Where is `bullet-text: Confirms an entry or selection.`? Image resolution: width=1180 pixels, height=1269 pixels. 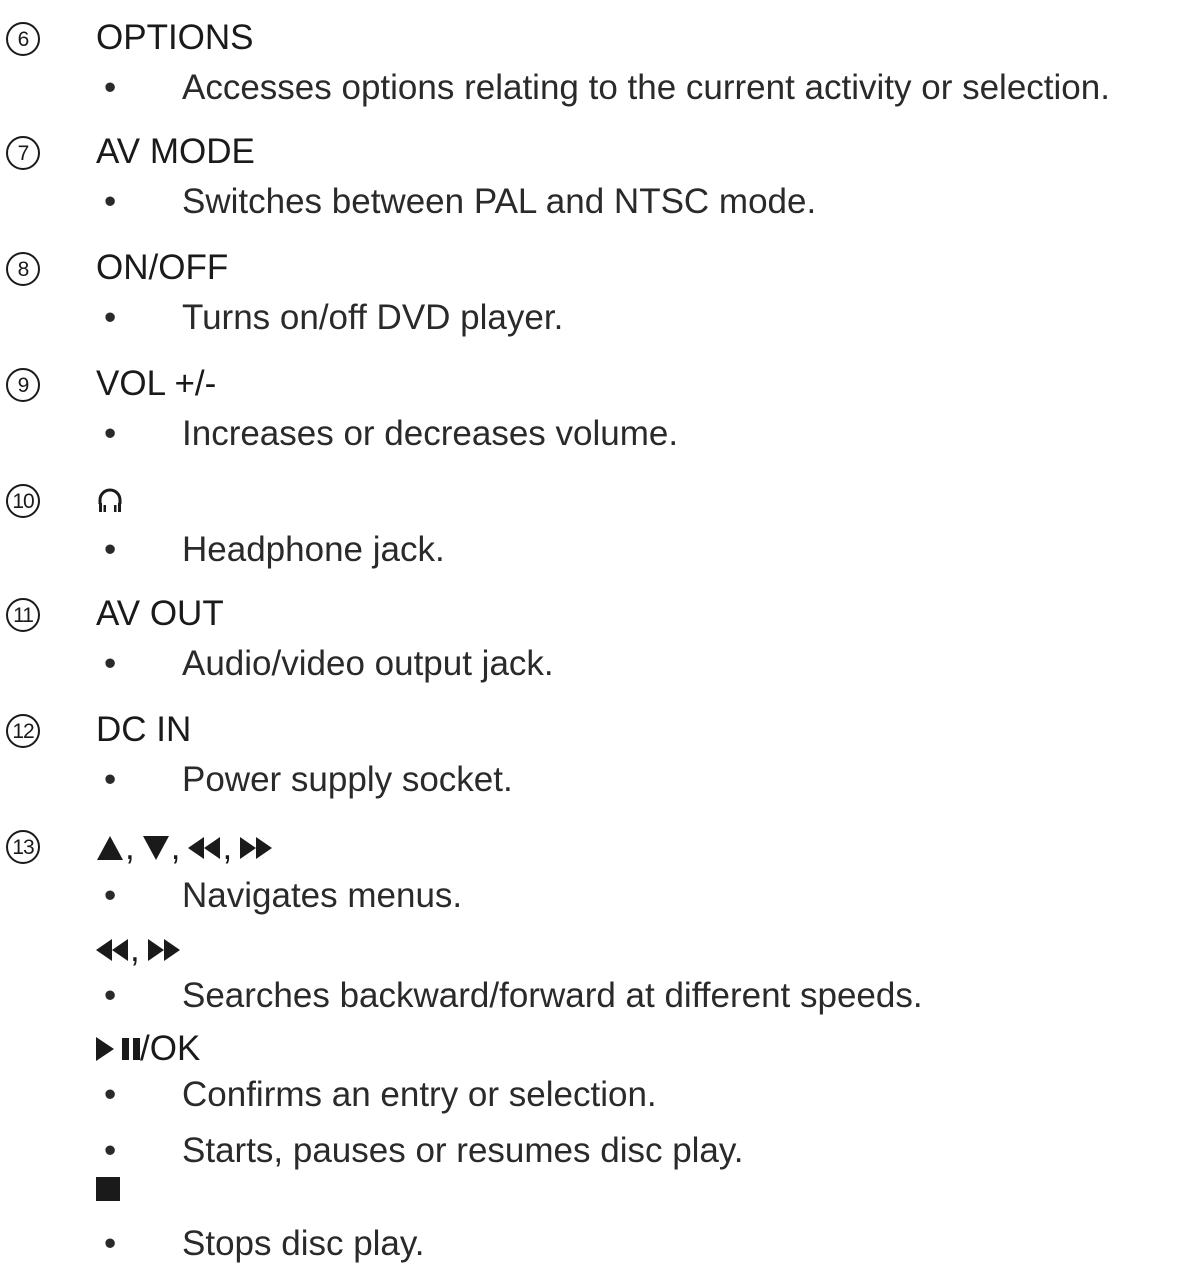 bullet-text: Confirms an entry or selection. is located at coordinates (419, 1094).